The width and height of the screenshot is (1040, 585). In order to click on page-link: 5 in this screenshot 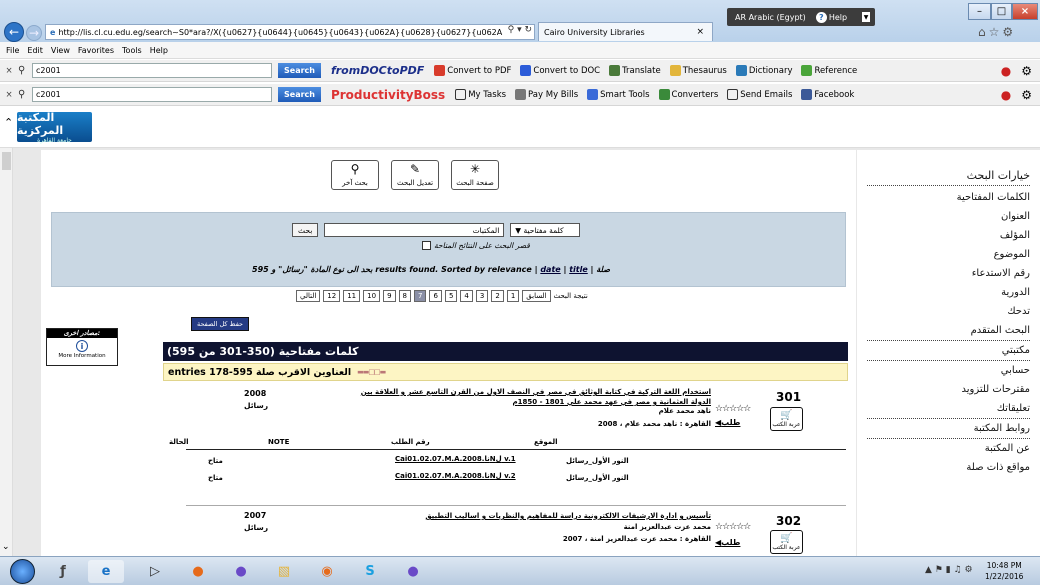, I will do `click(451, 296)`.